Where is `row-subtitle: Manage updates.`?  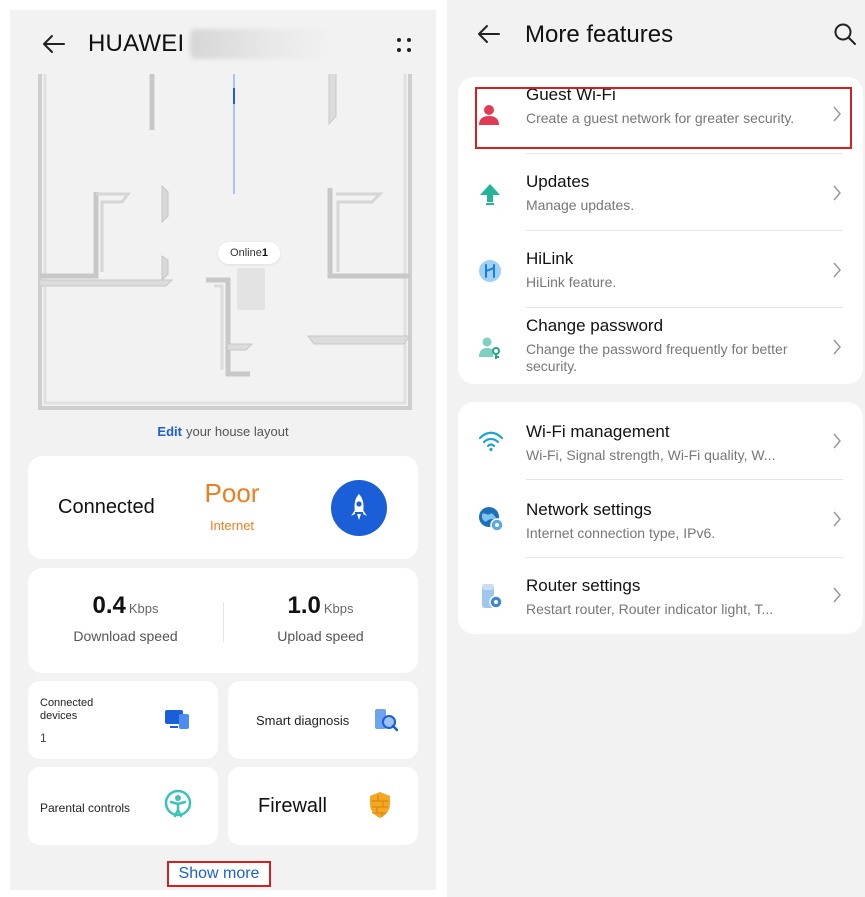
row-subtitle: Manage updates. is located at coordinates (580, 205).